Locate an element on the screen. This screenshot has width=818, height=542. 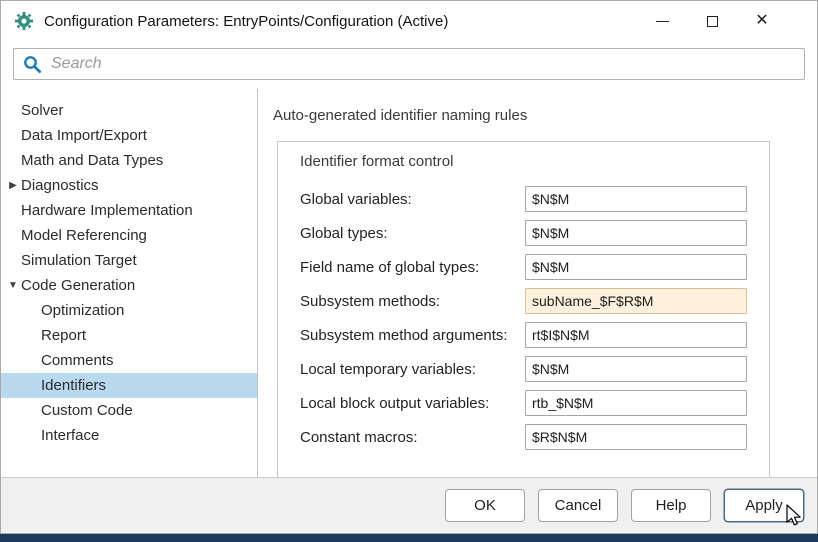
sidebar-item-diagnostics: ▶ Diagnostics is located at coordinates (129, 185).